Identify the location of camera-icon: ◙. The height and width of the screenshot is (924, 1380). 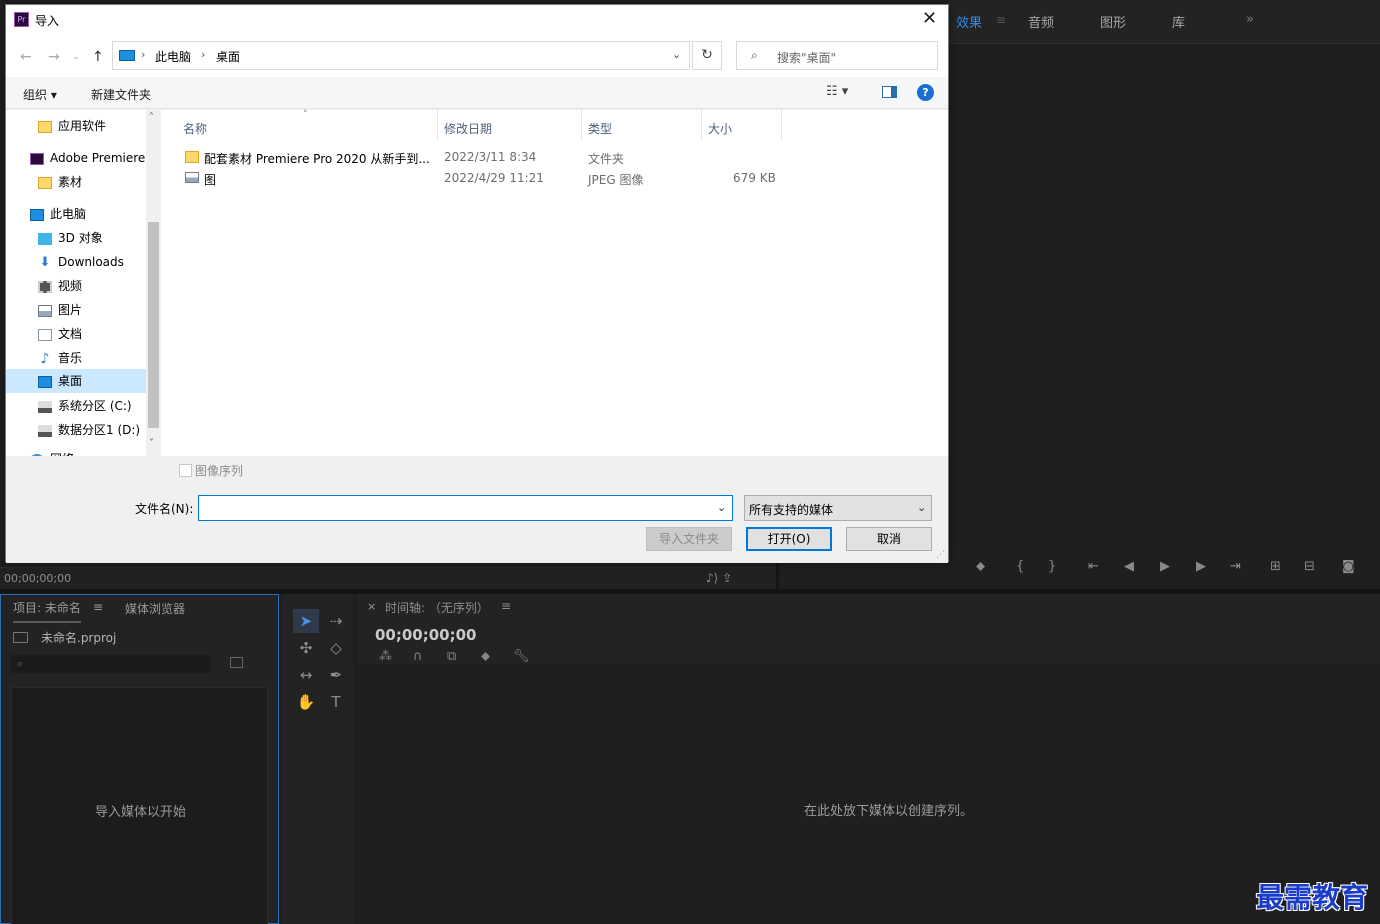
(1348, 566).